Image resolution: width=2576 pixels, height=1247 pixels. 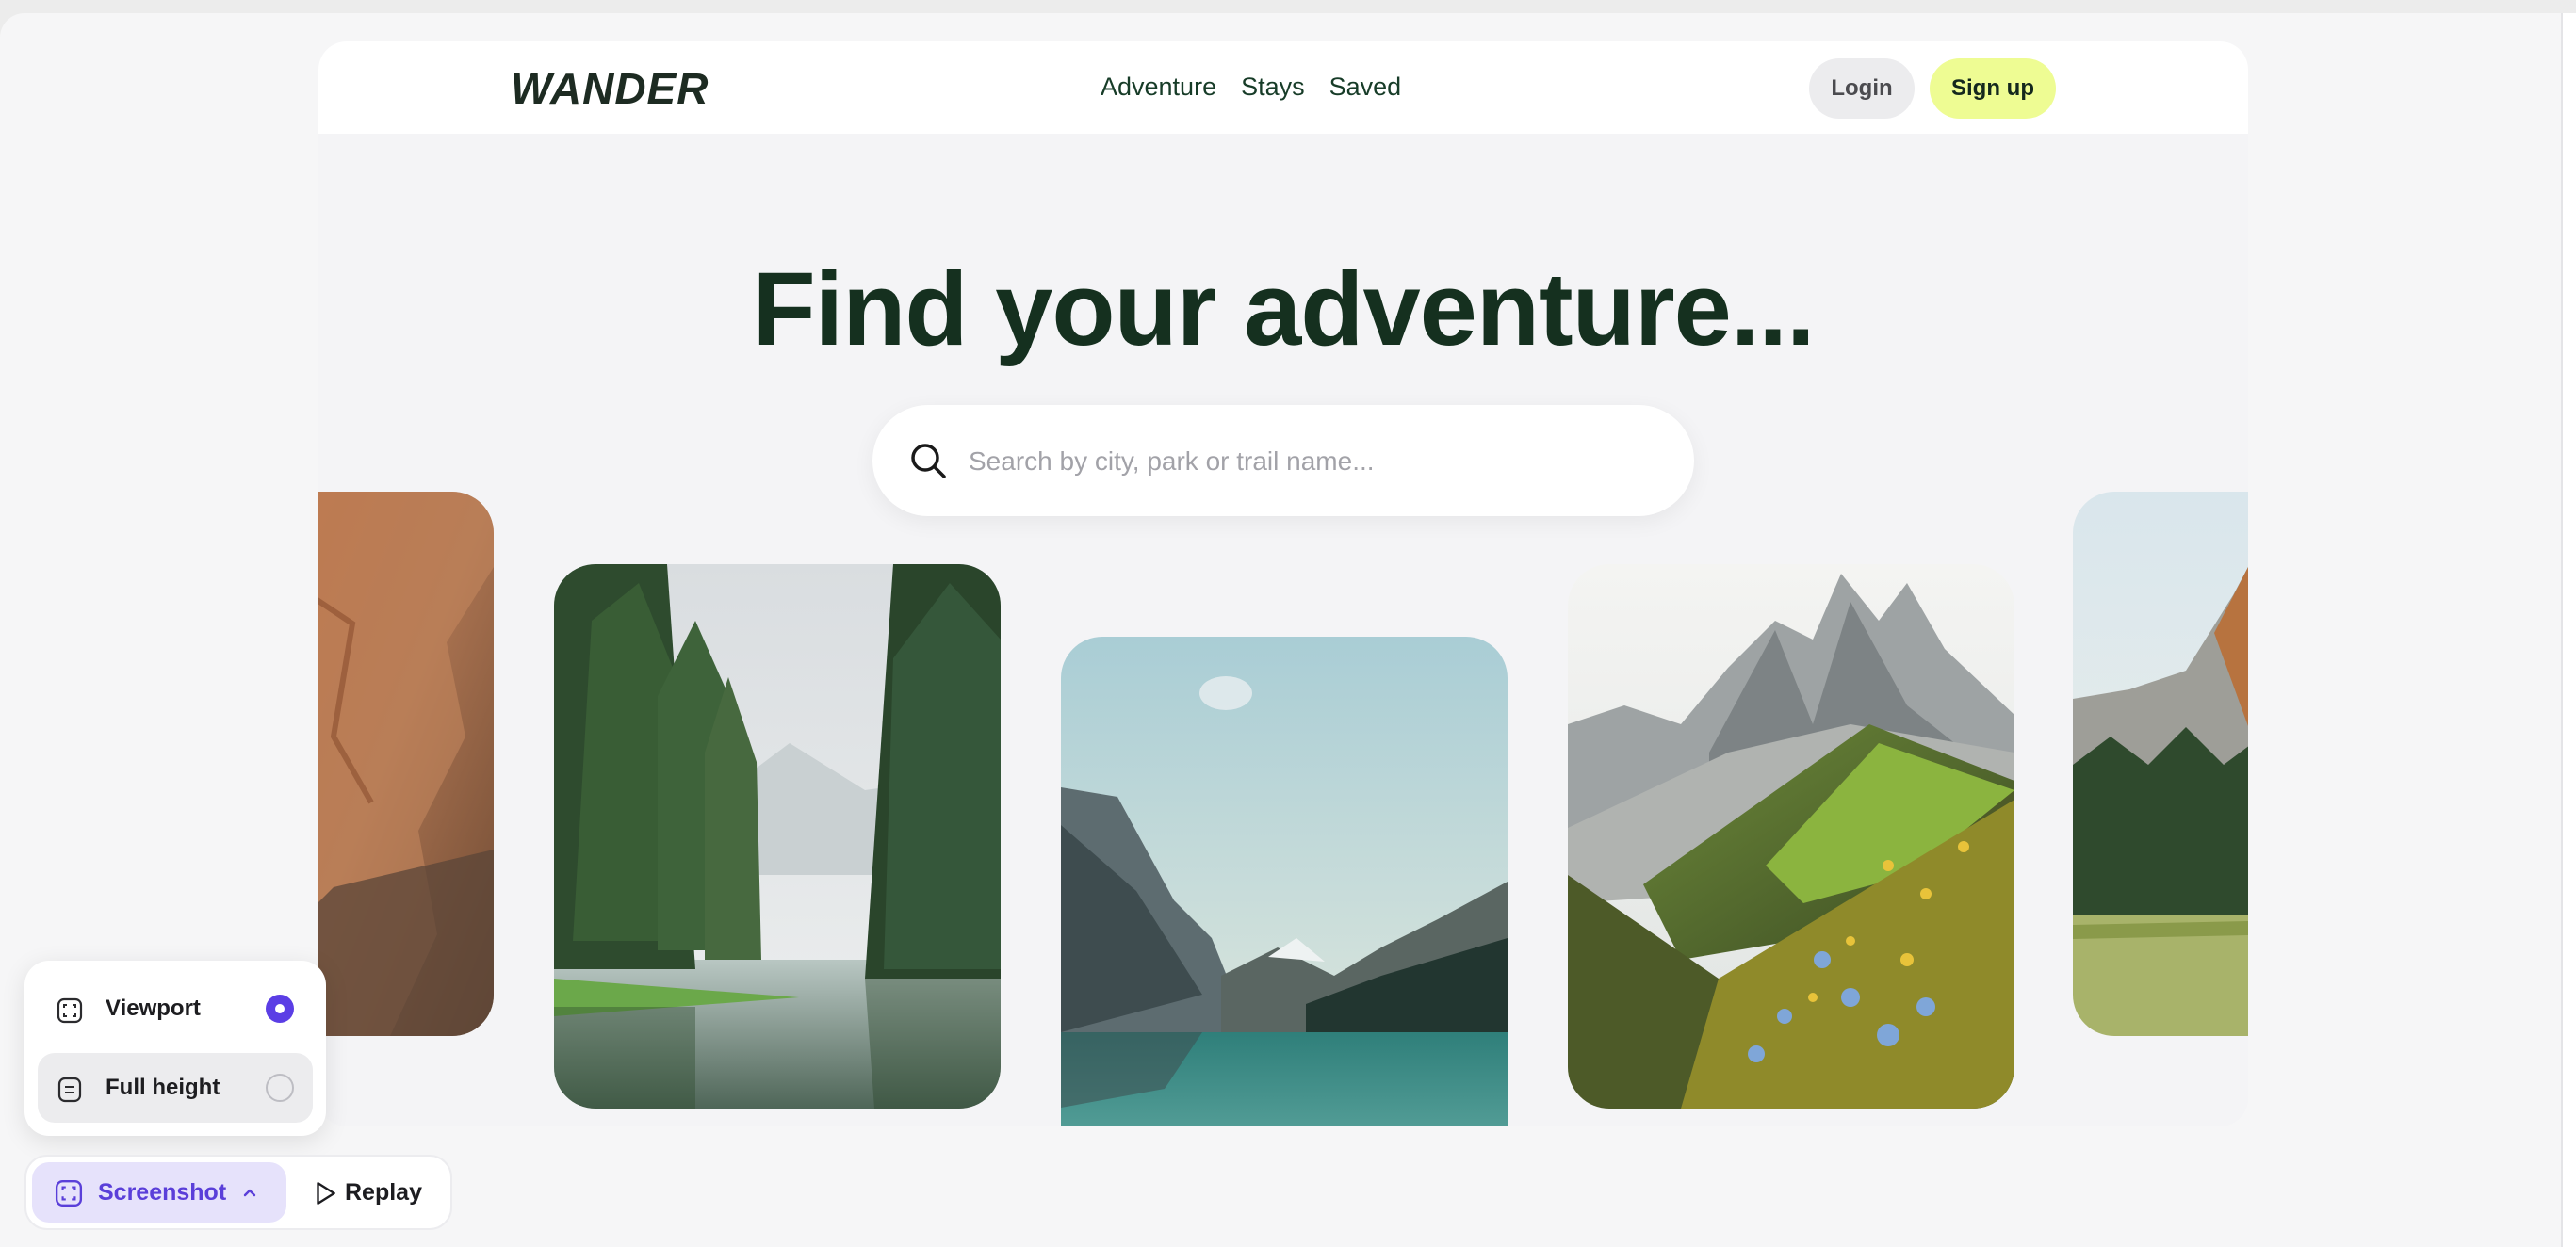 What do you see at coordinates (280, 1009) in the screenshot?
I see `viewport-radio` at bounding box center [280, 1009].